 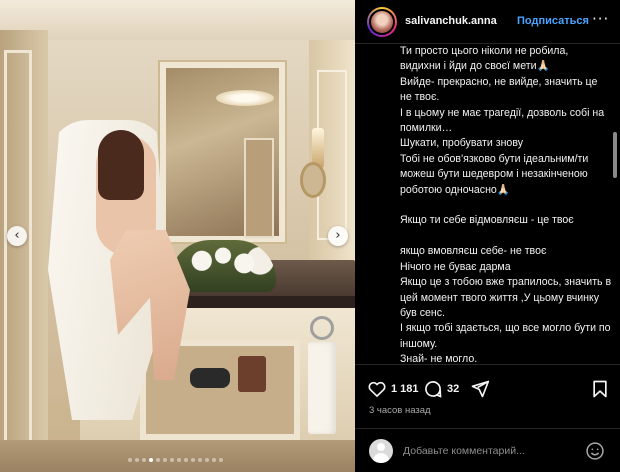 What do you see at coordinates (400, 410) in the screenshot?
I see `post-timestamp: 3 часов назад` at bounding box center [400, 410].